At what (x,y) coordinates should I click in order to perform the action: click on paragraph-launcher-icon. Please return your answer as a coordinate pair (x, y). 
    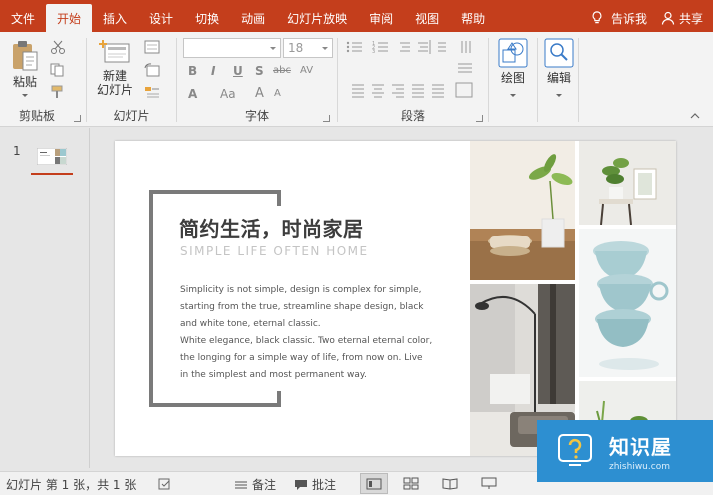
    Looking at the image, I should click on (479, 118).